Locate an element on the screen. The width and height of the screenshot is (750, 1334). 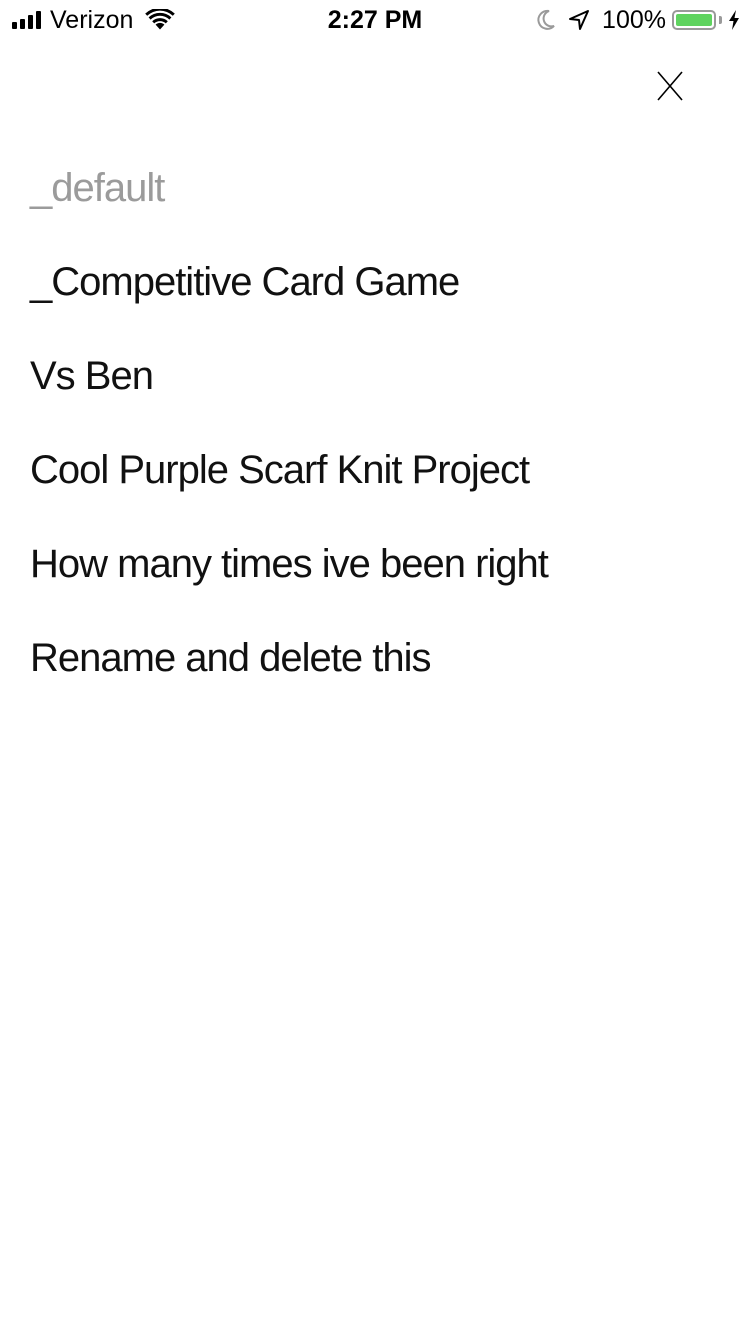
close-button is located at coordinates (670, 86).